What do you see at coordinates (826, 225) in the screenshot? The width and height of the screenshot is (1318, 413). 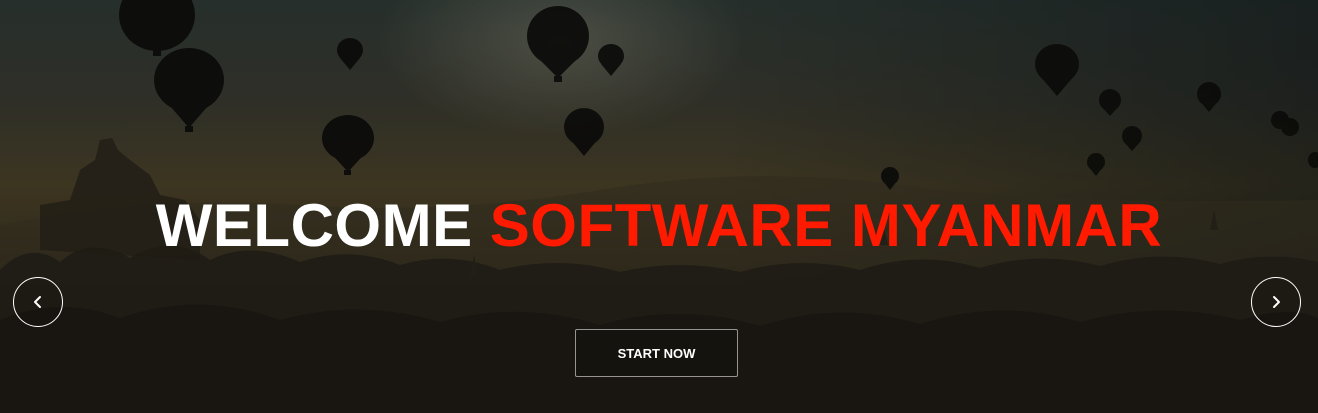 I see `headline-brand: SOFTWARE MYANMAR` at bounding box center [826, 225].